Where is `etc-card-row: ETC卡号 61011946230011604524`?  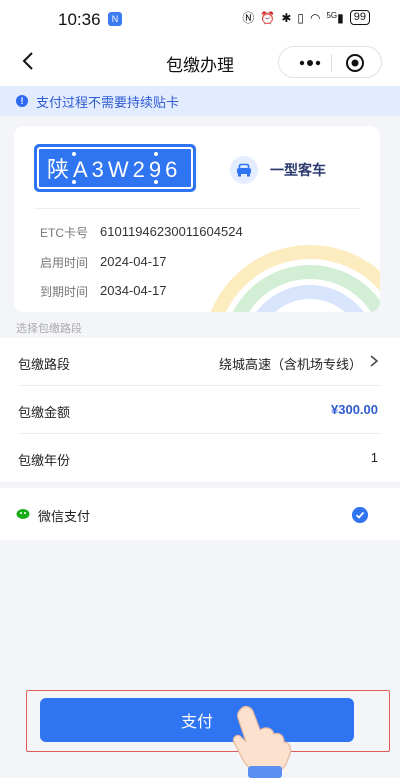 etc-card-row: ETC卡号 61011946230011604524 is located at coordinates (141, 232).